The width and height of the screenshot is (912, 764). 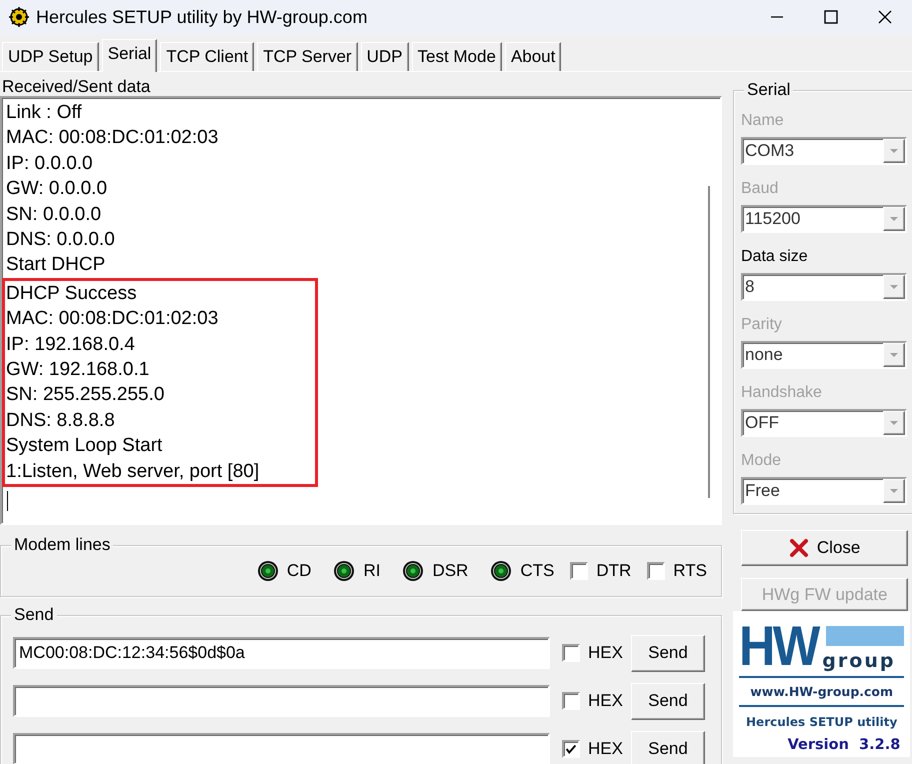 What do you see at coordinates (614, 571) in the screenshot?
I see `line-label: DTR` at bounding box center [614, 571].